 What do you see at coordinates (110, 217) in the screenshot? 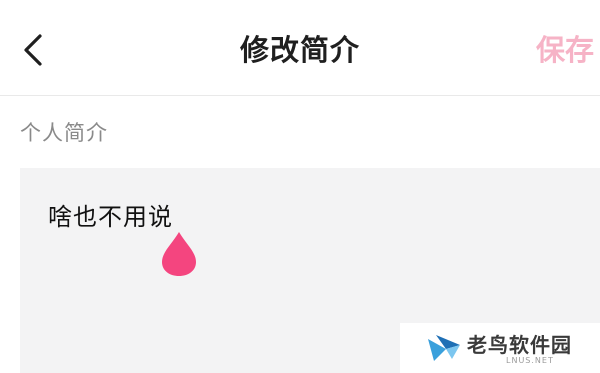
I see `bio-input-value: 啥也不用说` at bounding box center [110, 217].